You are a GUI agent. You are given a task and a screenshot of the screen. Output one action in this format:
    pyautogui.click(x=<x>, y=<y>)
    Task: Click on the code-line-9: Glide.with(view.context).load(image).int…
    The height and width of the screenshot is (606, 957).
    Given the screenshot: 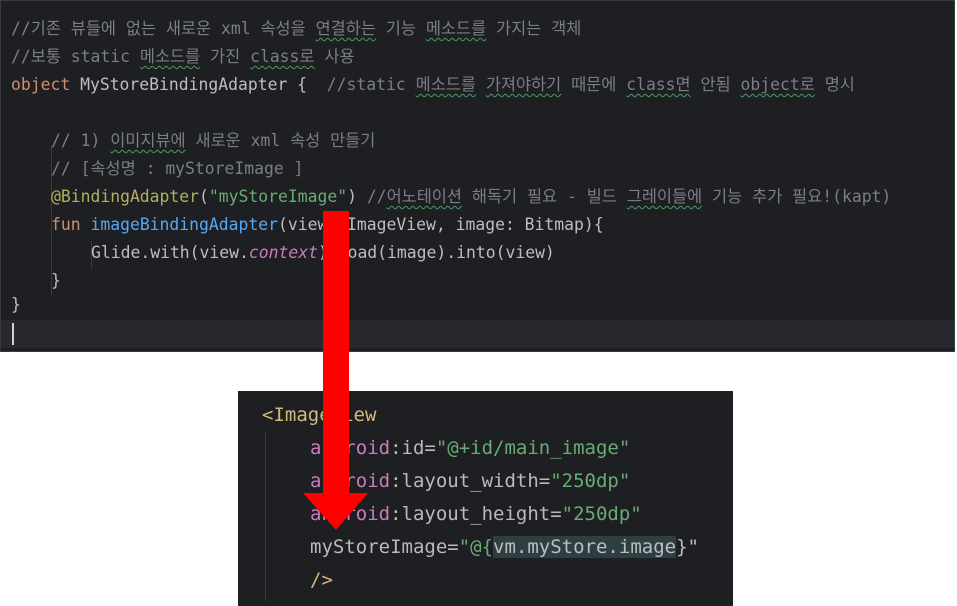 What is the action you would take?
    pyautogui.click(x=323, y=252)
    